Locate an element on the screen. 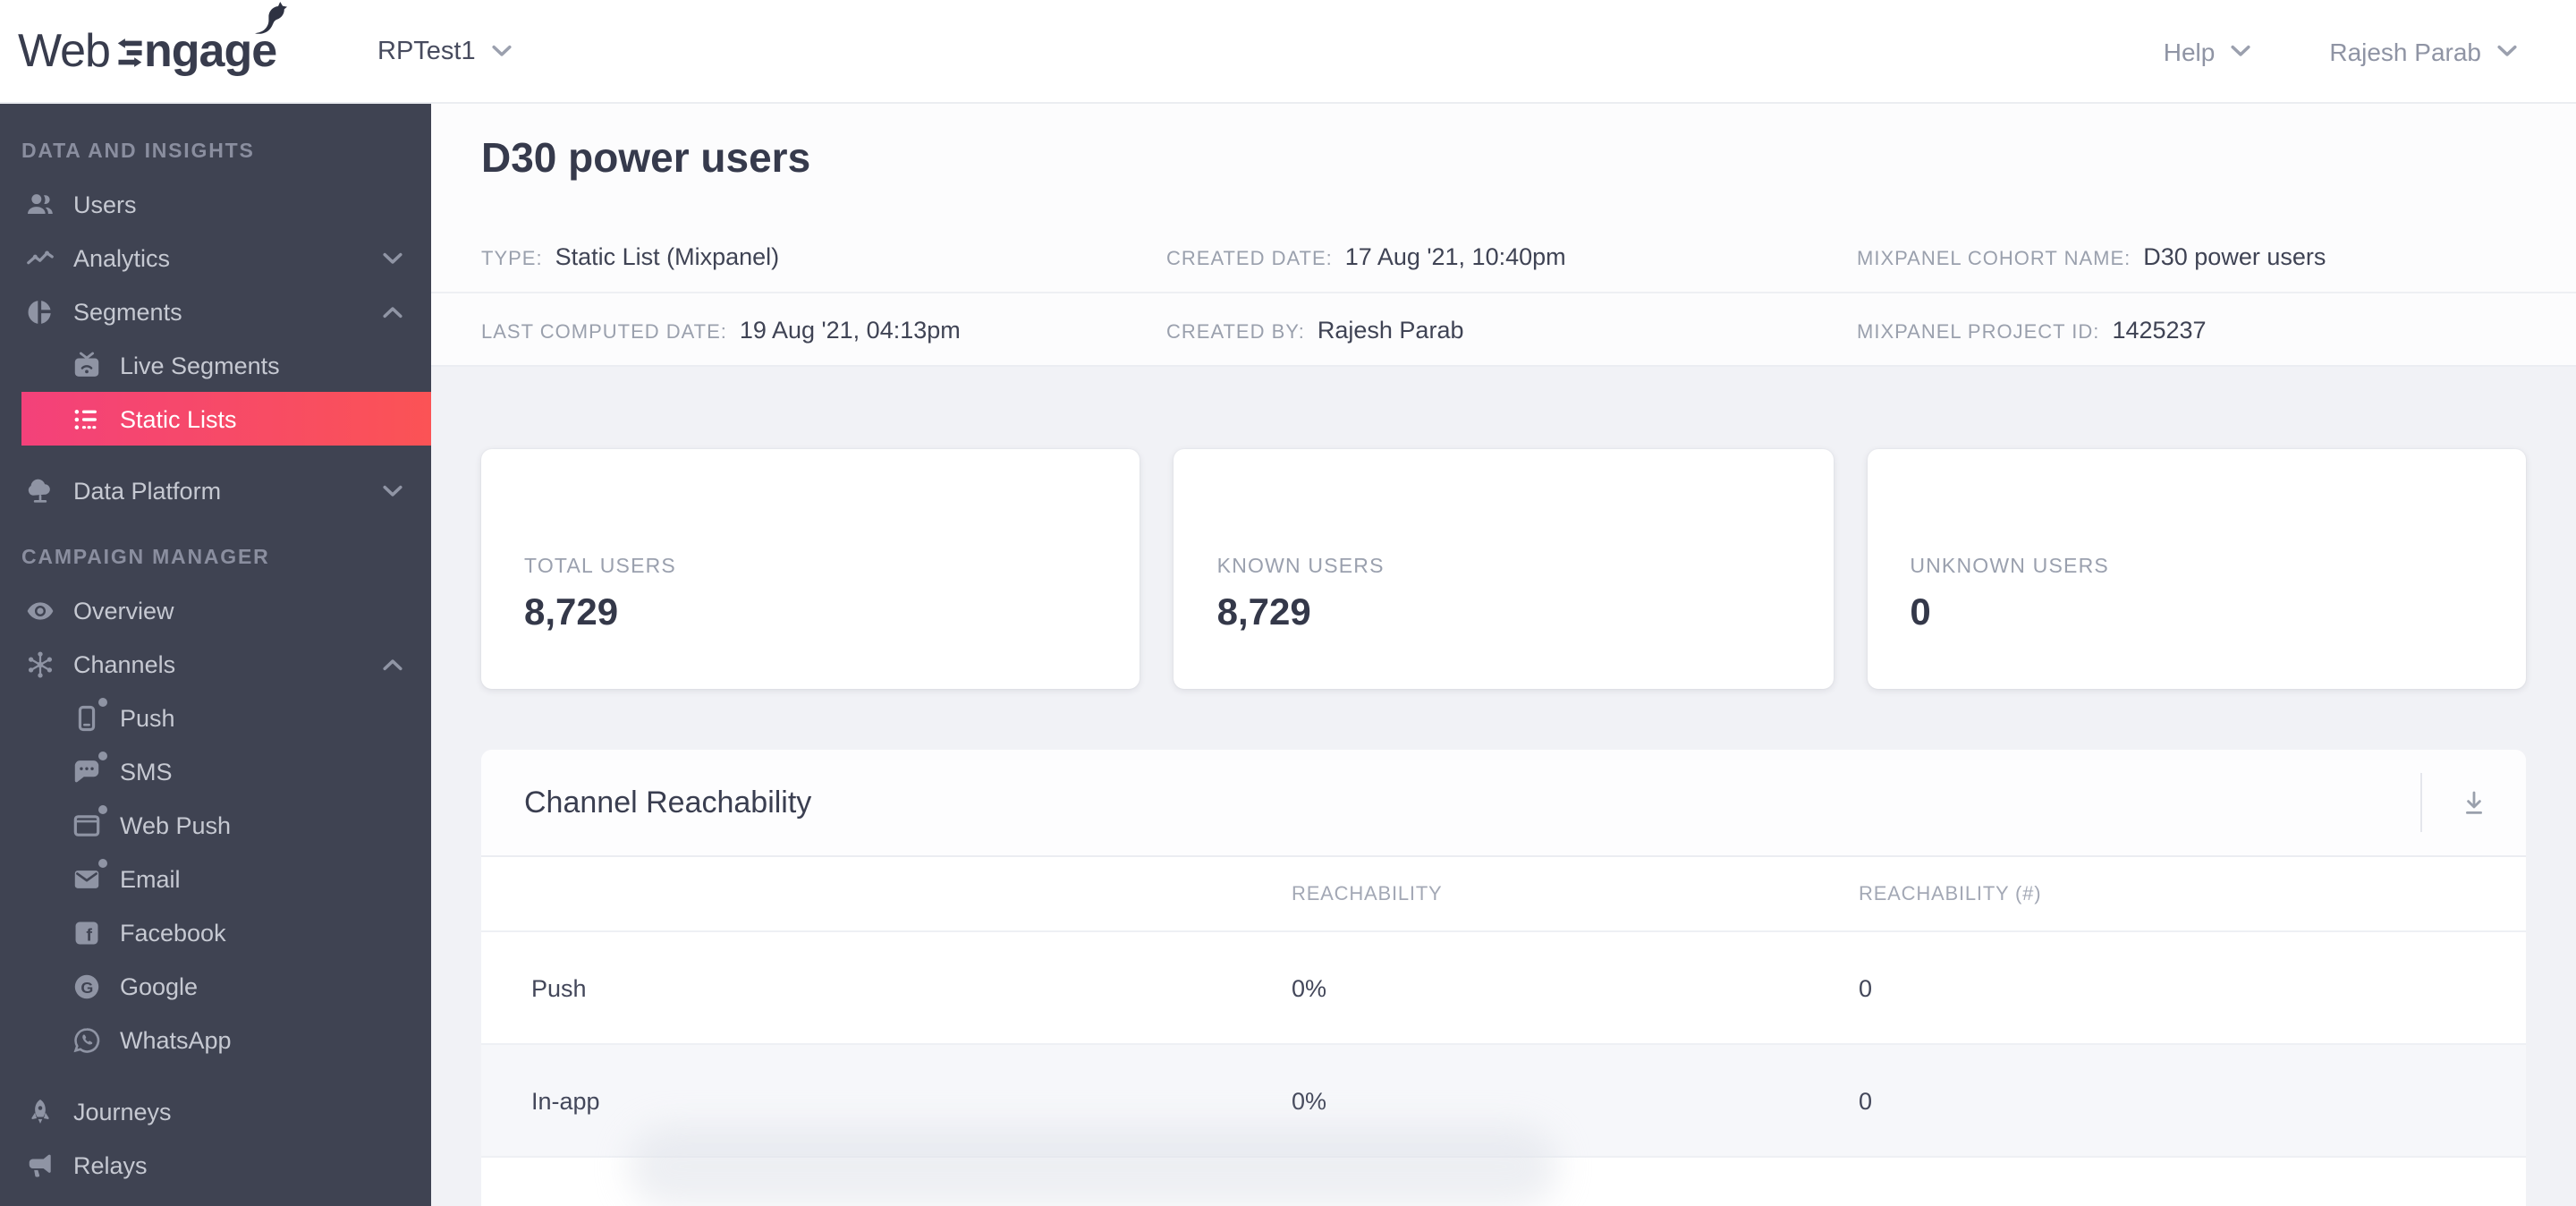 Image resolution: width=2576 pixels, height=1206 pixels. google-icon: G is located at coordinates (86, 986).